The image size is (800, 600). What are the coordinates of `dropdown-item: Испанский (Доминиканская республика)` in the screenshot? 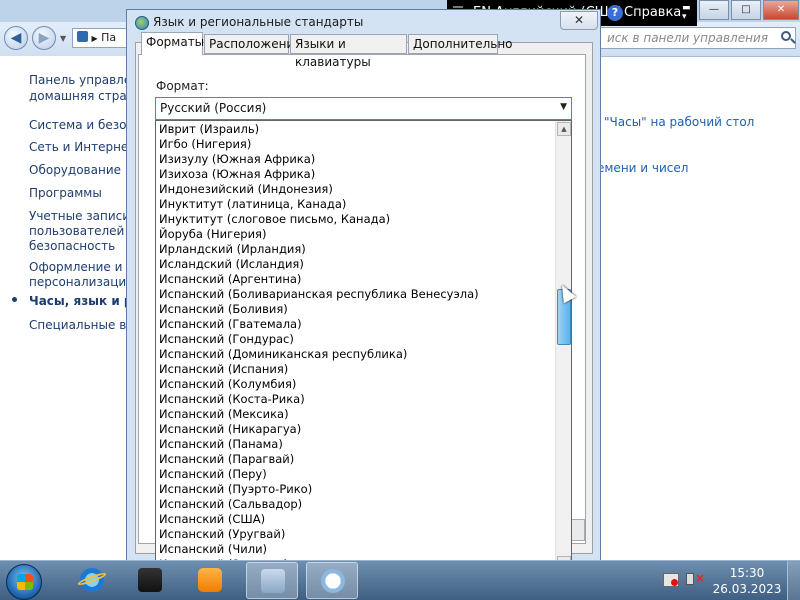 It's located at (283, 354).